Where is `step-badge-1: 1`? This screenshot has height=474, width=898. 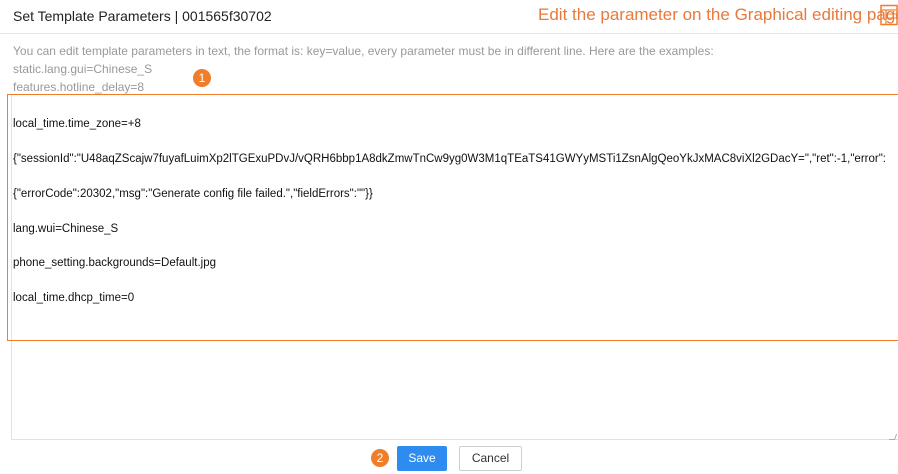 step-badge-1: 1 is located at coordinates (202, 78).